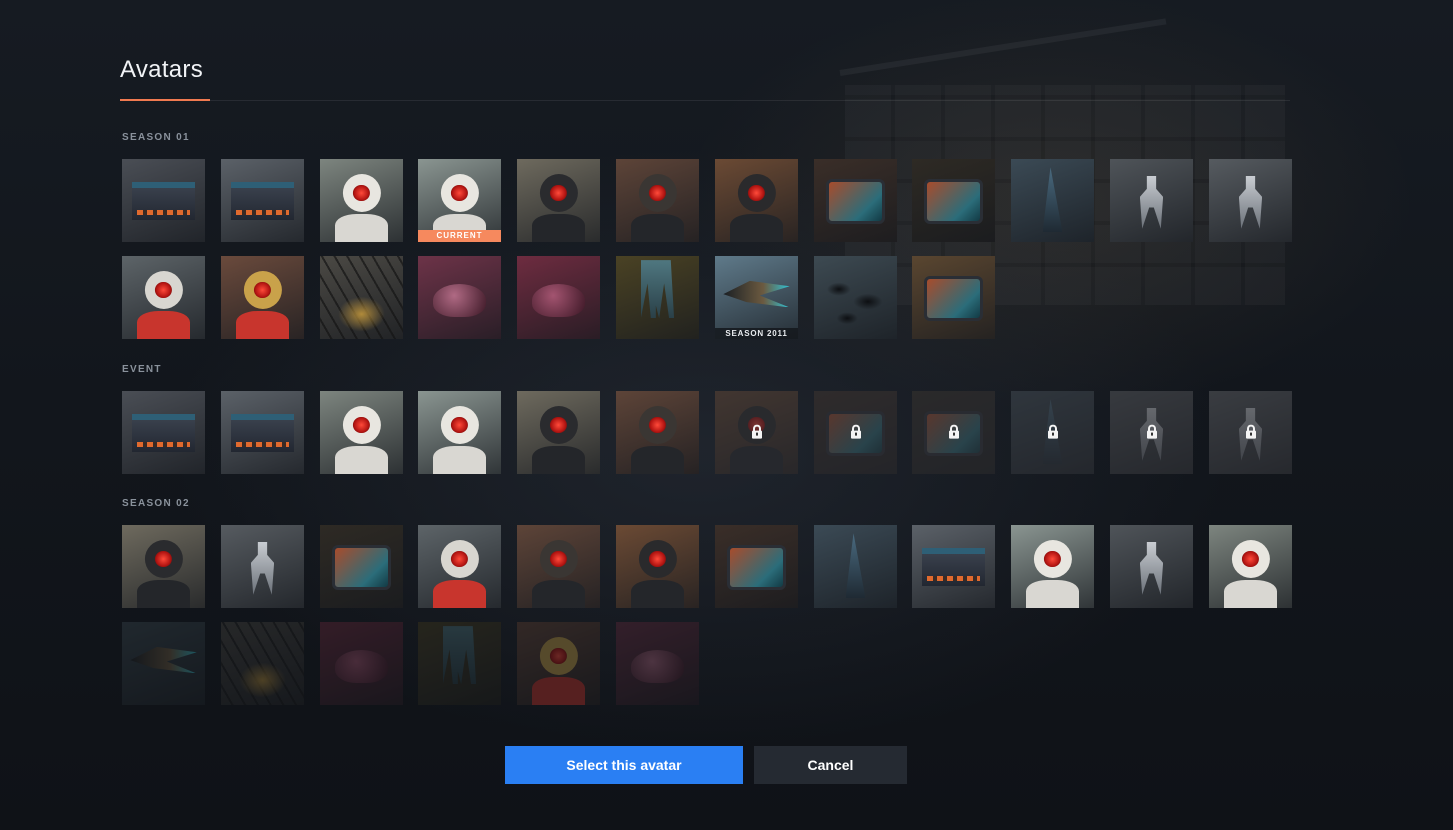 The width and height of the screenshot is (1453, 830). Describe the element at coordinates (459, 236) in the screenshot. I see `current-badge: CURRENT` at that location.